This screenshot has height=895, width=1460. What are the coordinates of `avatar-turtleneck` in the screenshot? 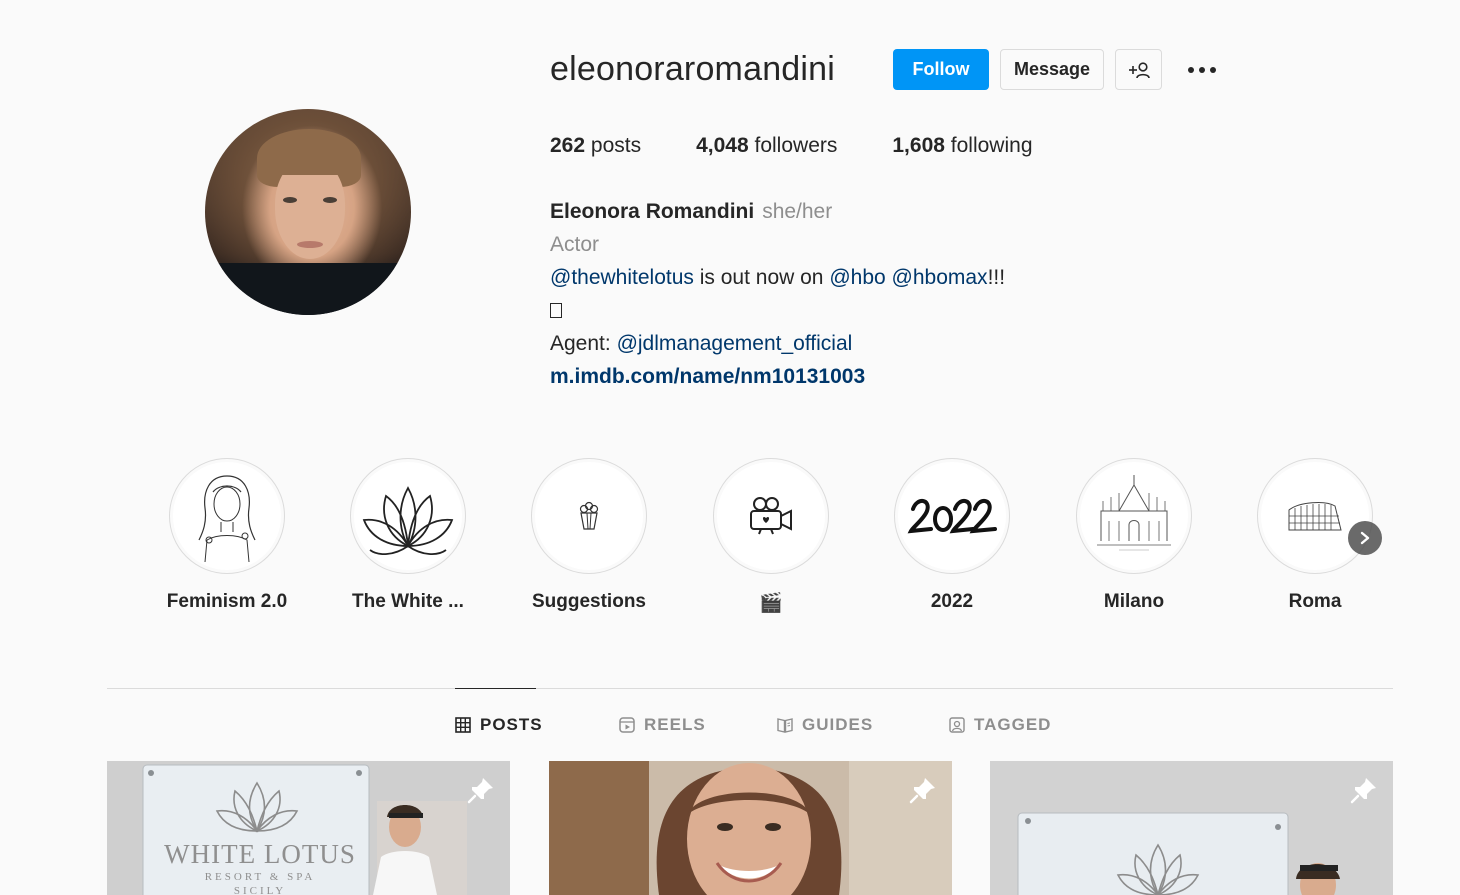 It's located at (308, 289).